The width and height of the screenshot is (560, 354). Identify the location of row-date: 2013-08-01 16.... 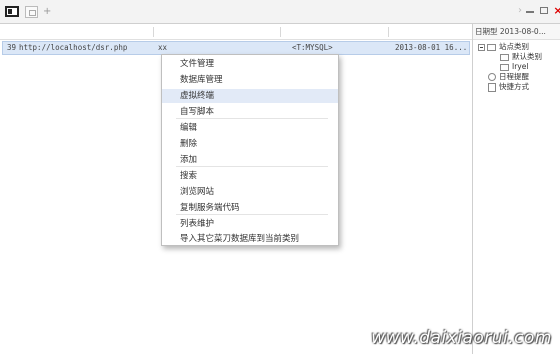
(431, 47).